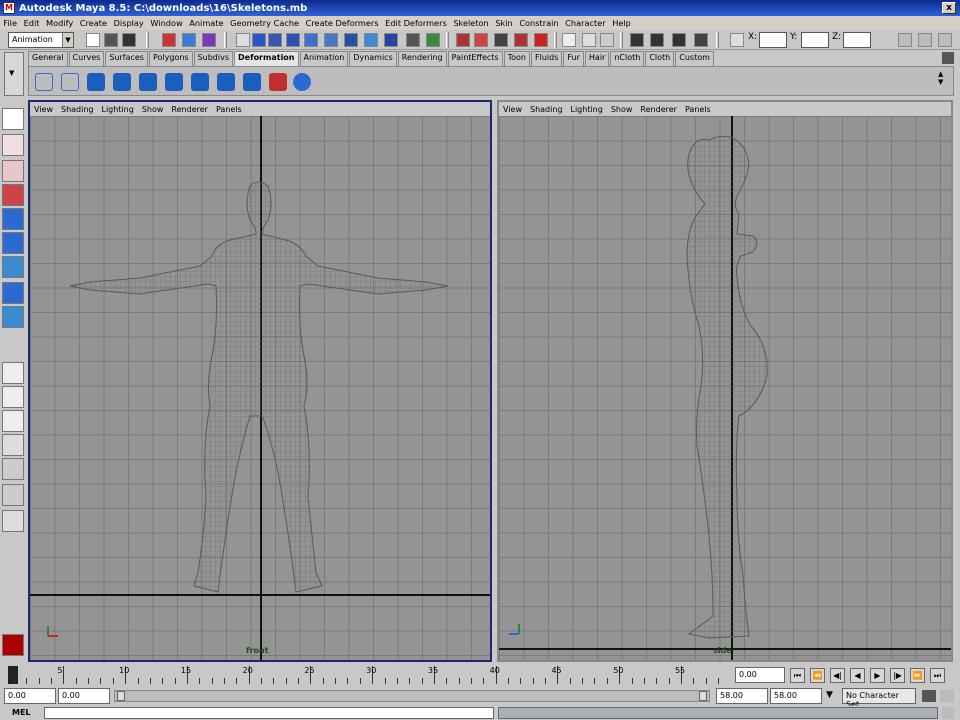 The height and width of the screenshot is (720, 960). Describe the element at coordinates (13, 195) in the screenshot. I see `move-tool-icon` at that location.